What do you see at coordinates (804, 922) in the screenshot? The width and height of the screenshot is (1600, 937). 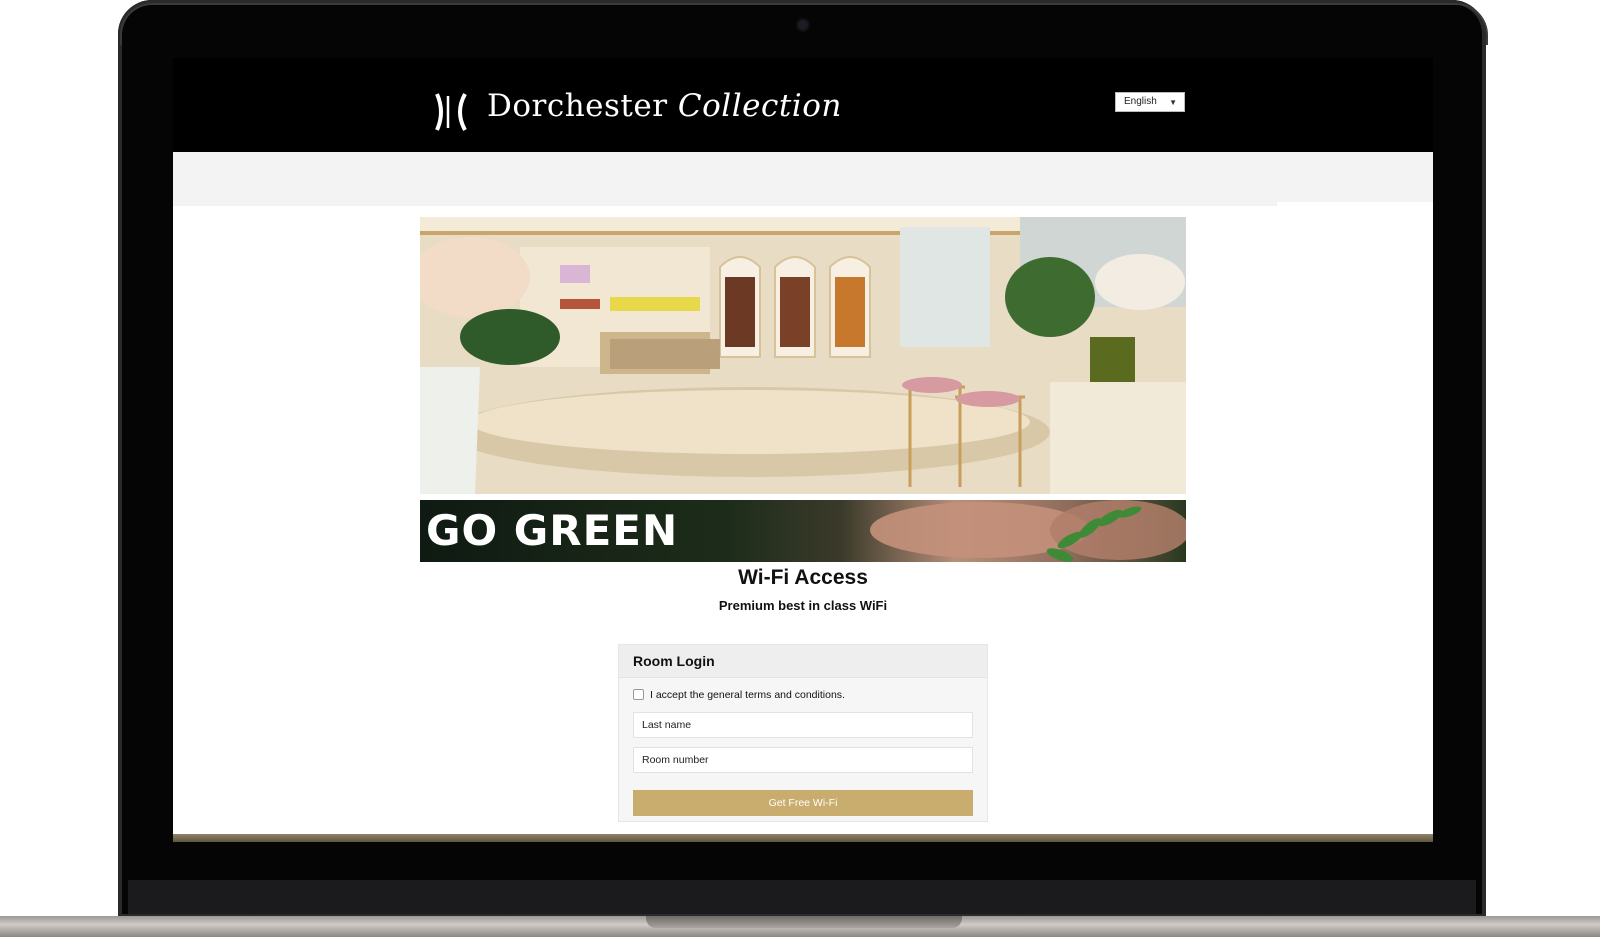 I see `laptop-notch` at bounding box center [804, 922].